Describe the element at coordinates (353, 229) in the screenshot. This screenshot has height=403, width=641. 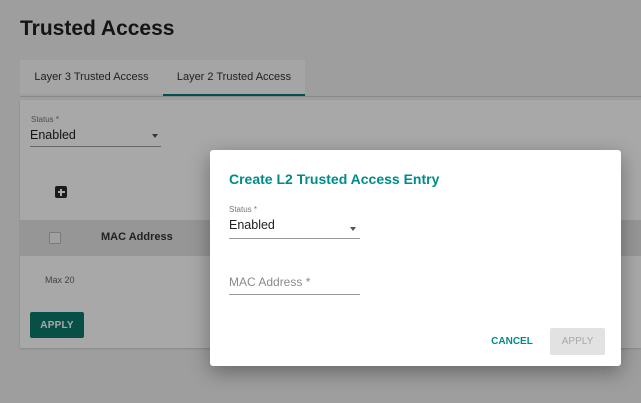
I see `chevron-down-icon` at that location.